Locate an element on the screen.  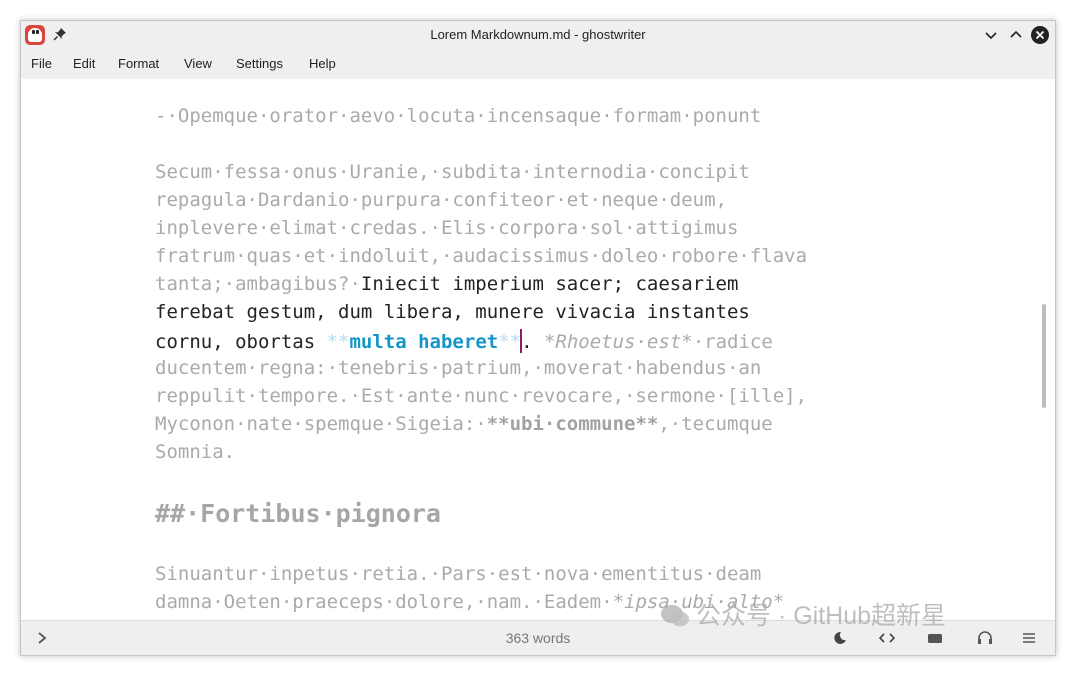
dim-text: ·radice is located at coordinates (732, 342).